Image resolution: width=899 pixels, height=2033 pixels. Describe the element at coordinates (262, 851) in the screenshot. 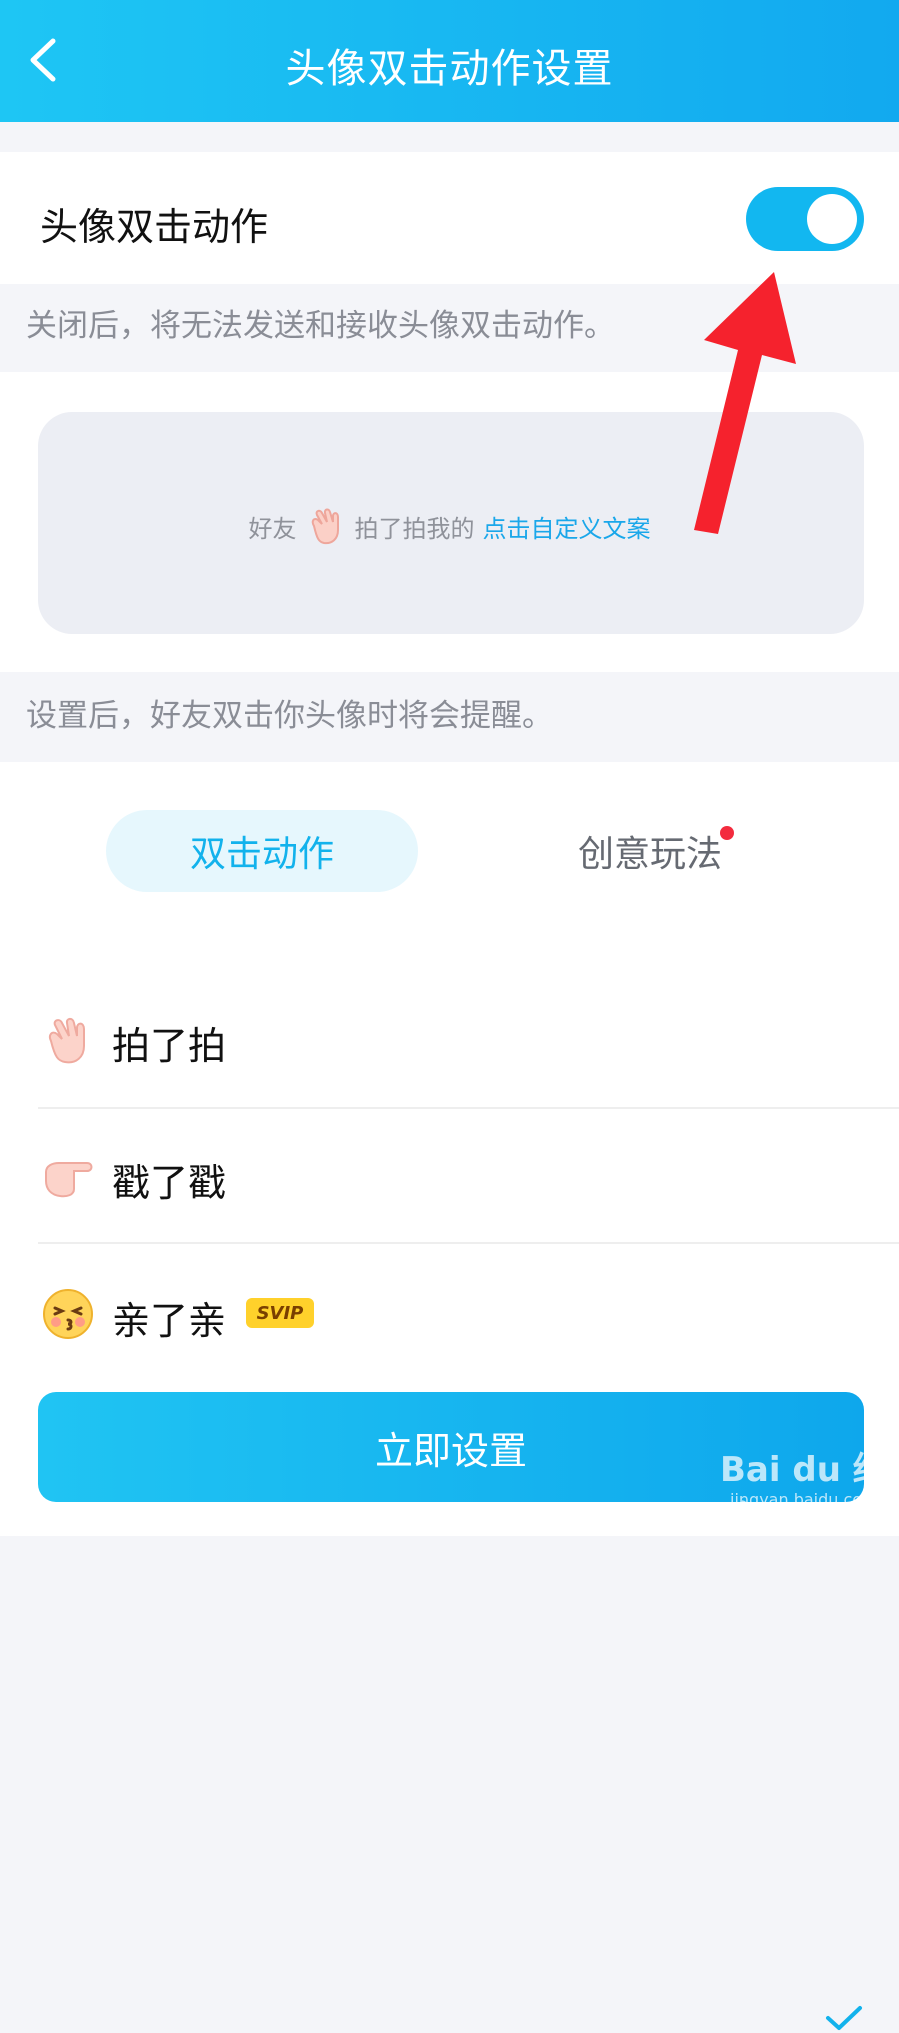

I see `tab-double-tap-action: 双击动作` at that location.